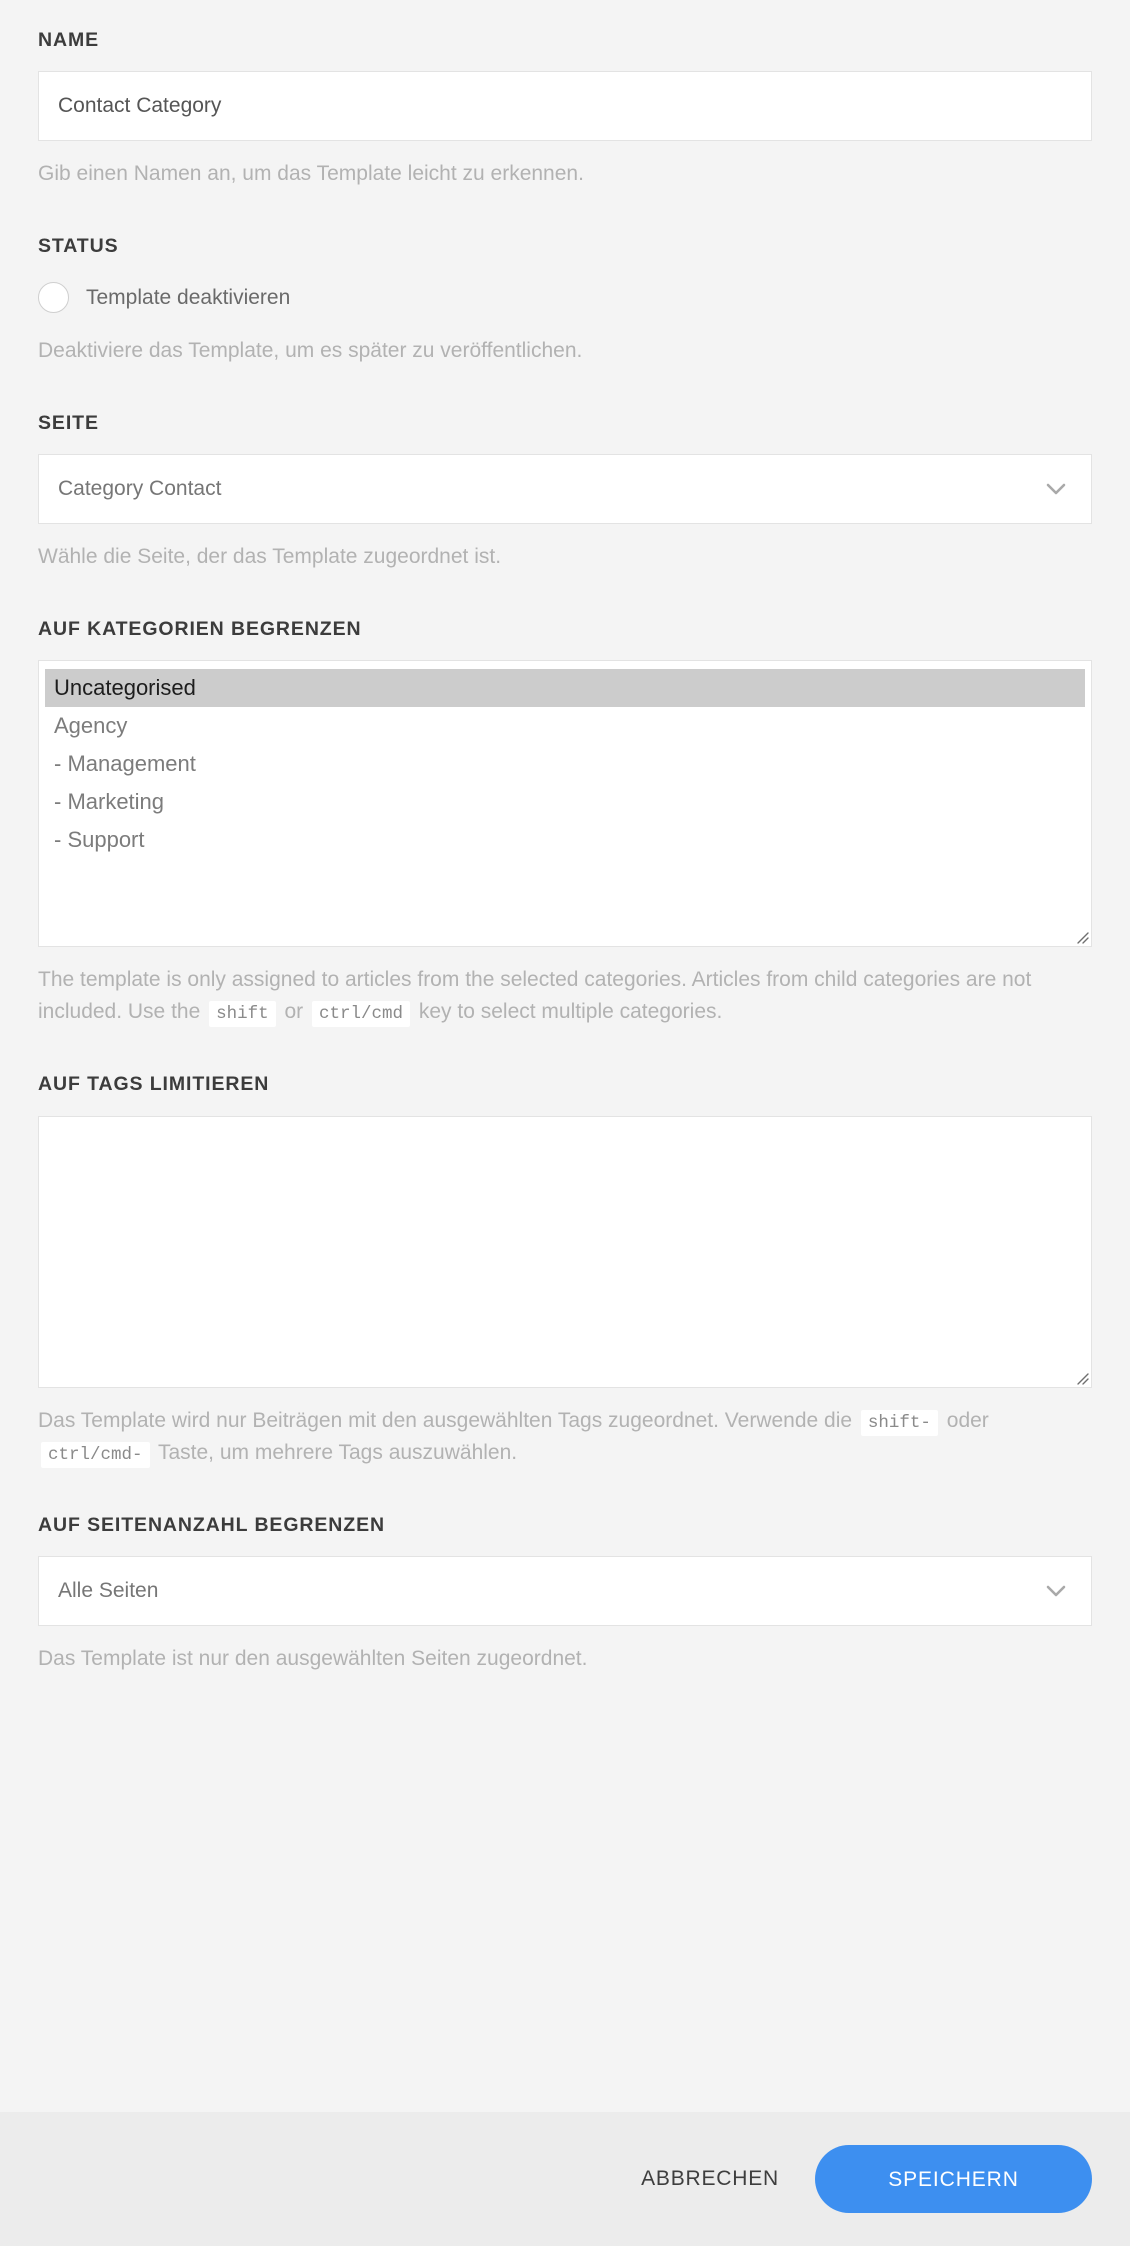  I want to click on list-item: - Support, so click(565, 840).